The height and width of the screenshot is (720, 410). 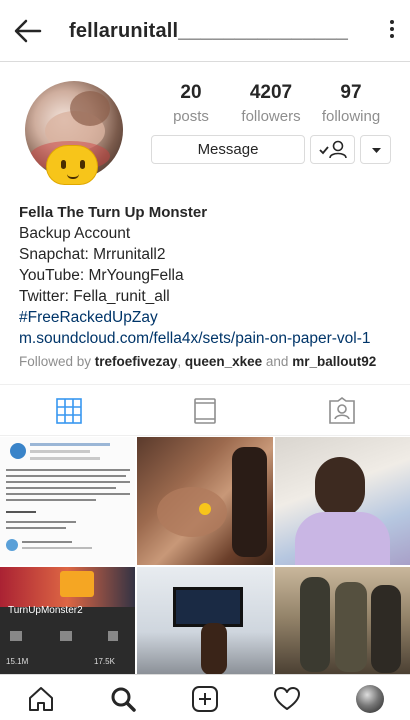 I want to click on search-icon, so click(x=123, y=699).